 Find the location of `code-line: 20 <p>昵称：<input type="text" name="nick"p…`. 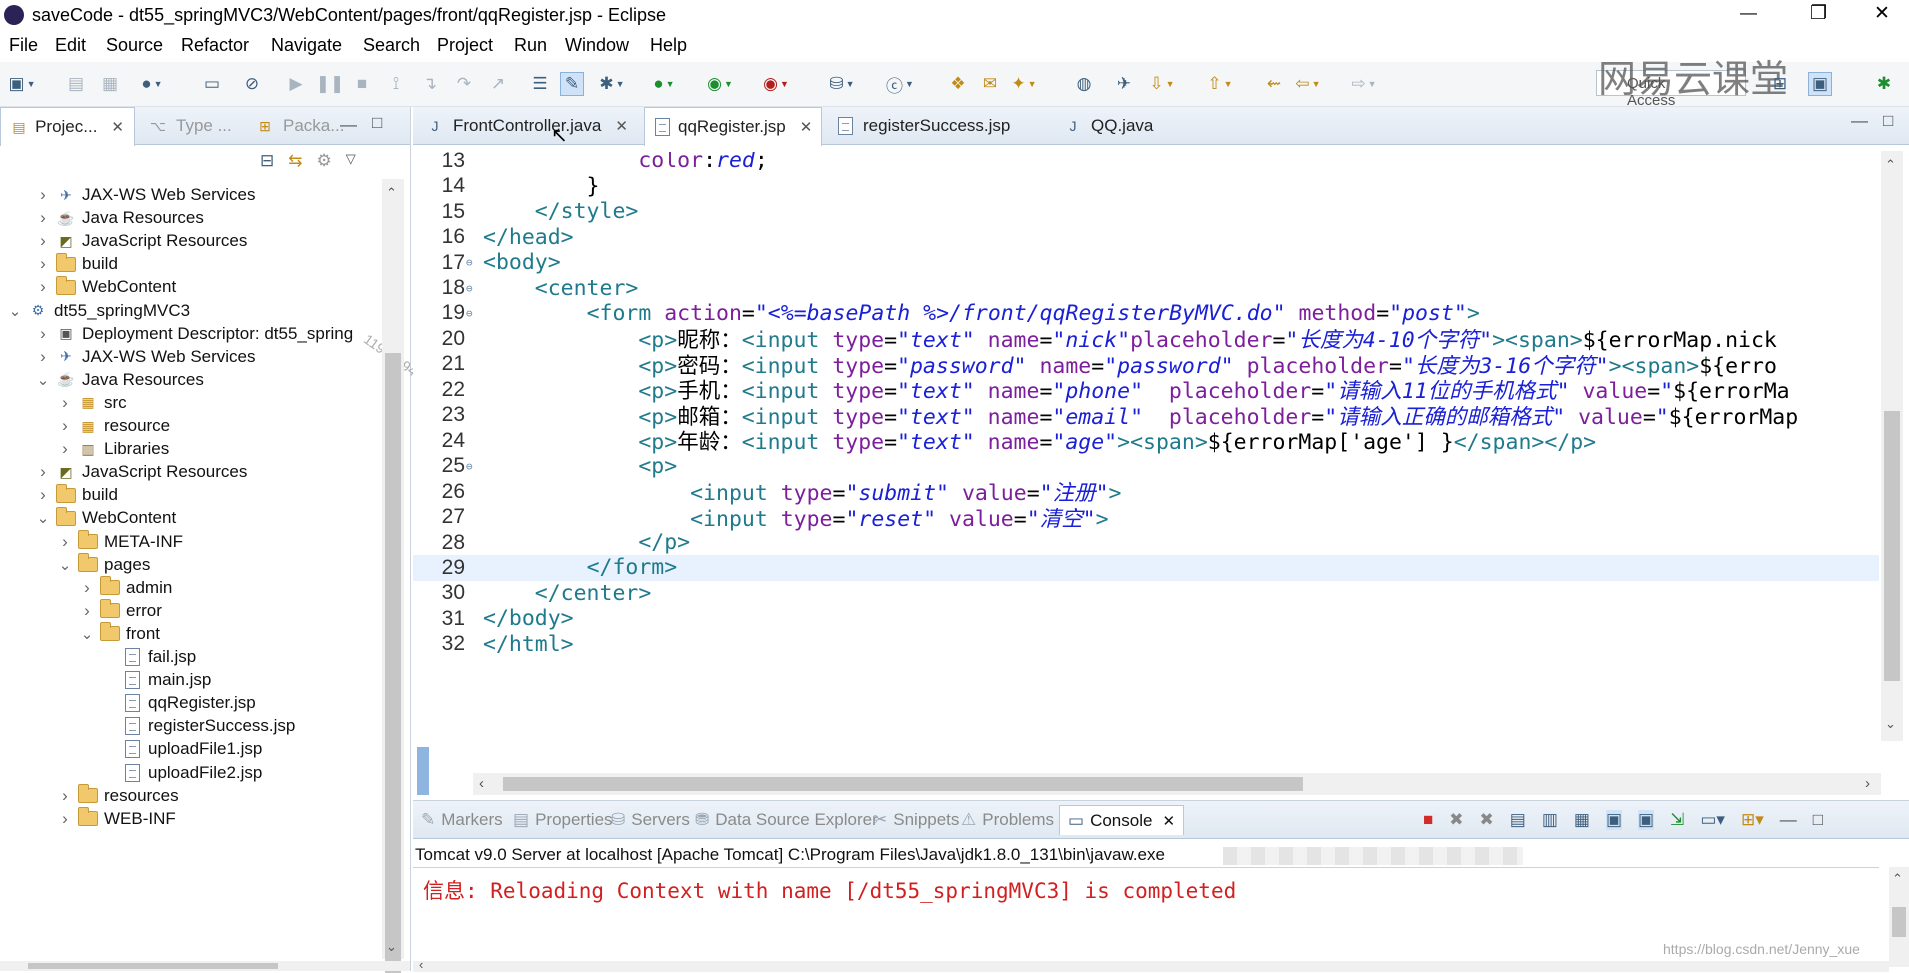

code-line: 20 <p>昵称：<input type="text" name="nick"p… is located at coordinates (1146, 340).